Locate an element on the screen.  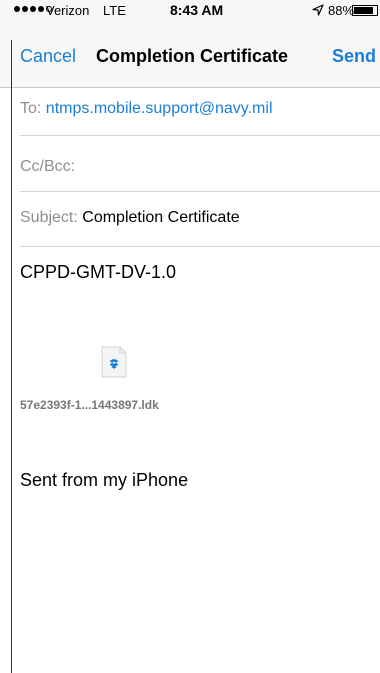
carrier-name: Verizon is located at coordinates (68, 10).